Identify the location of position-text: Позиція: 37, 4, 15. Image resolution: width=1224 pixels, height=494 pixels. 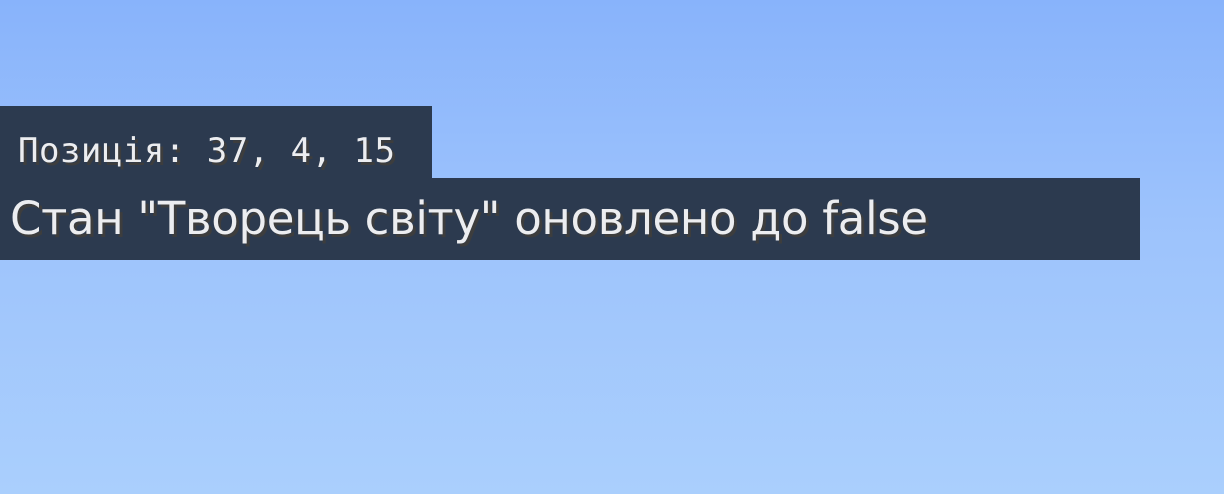
(207, 151).